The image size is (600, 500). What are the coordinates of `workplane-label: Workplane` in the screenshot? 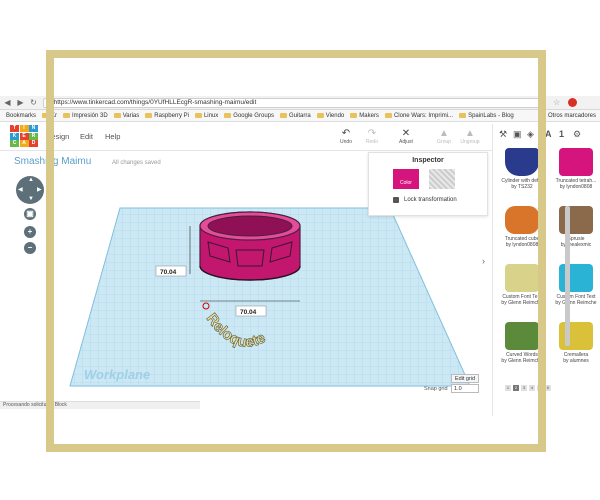 It's located at (117, 374).